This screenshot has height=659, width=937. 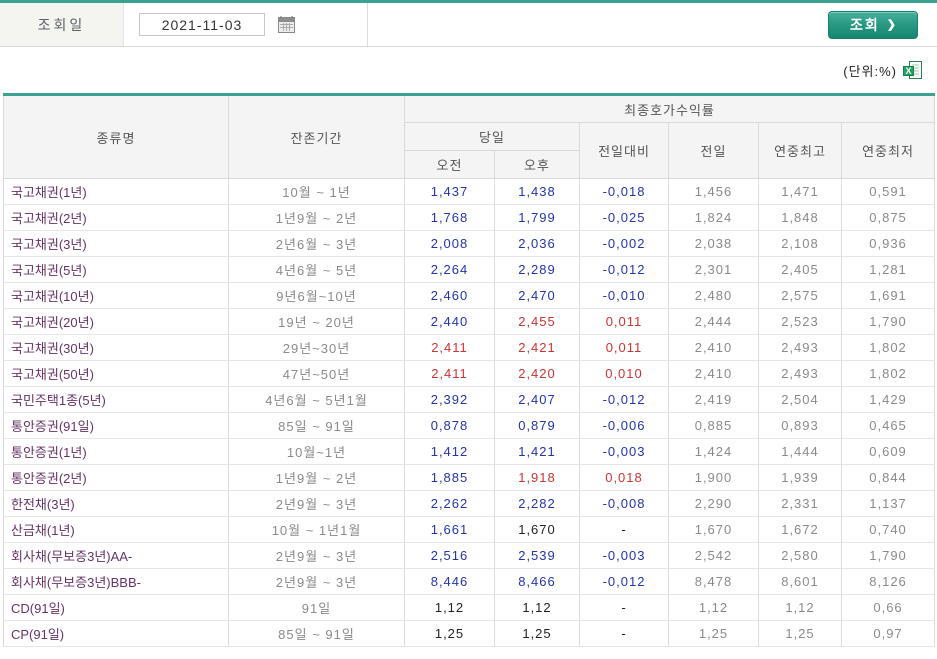 I want to click on unit-row: (단위:%) X, so click(x=468, y=70).